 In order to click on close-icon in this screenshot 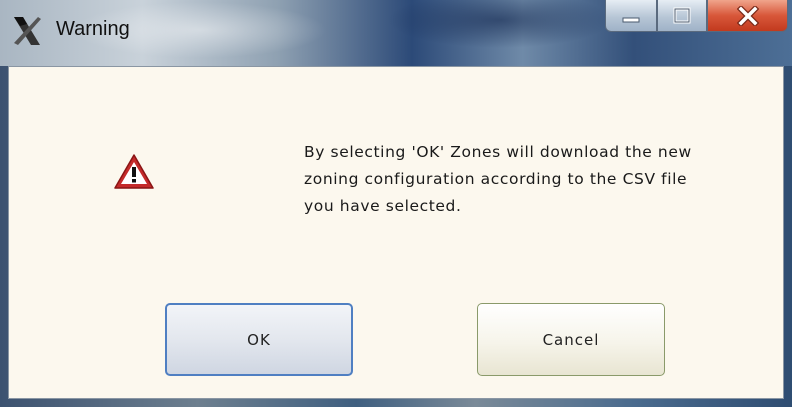, I will do `click(747, 15)`.